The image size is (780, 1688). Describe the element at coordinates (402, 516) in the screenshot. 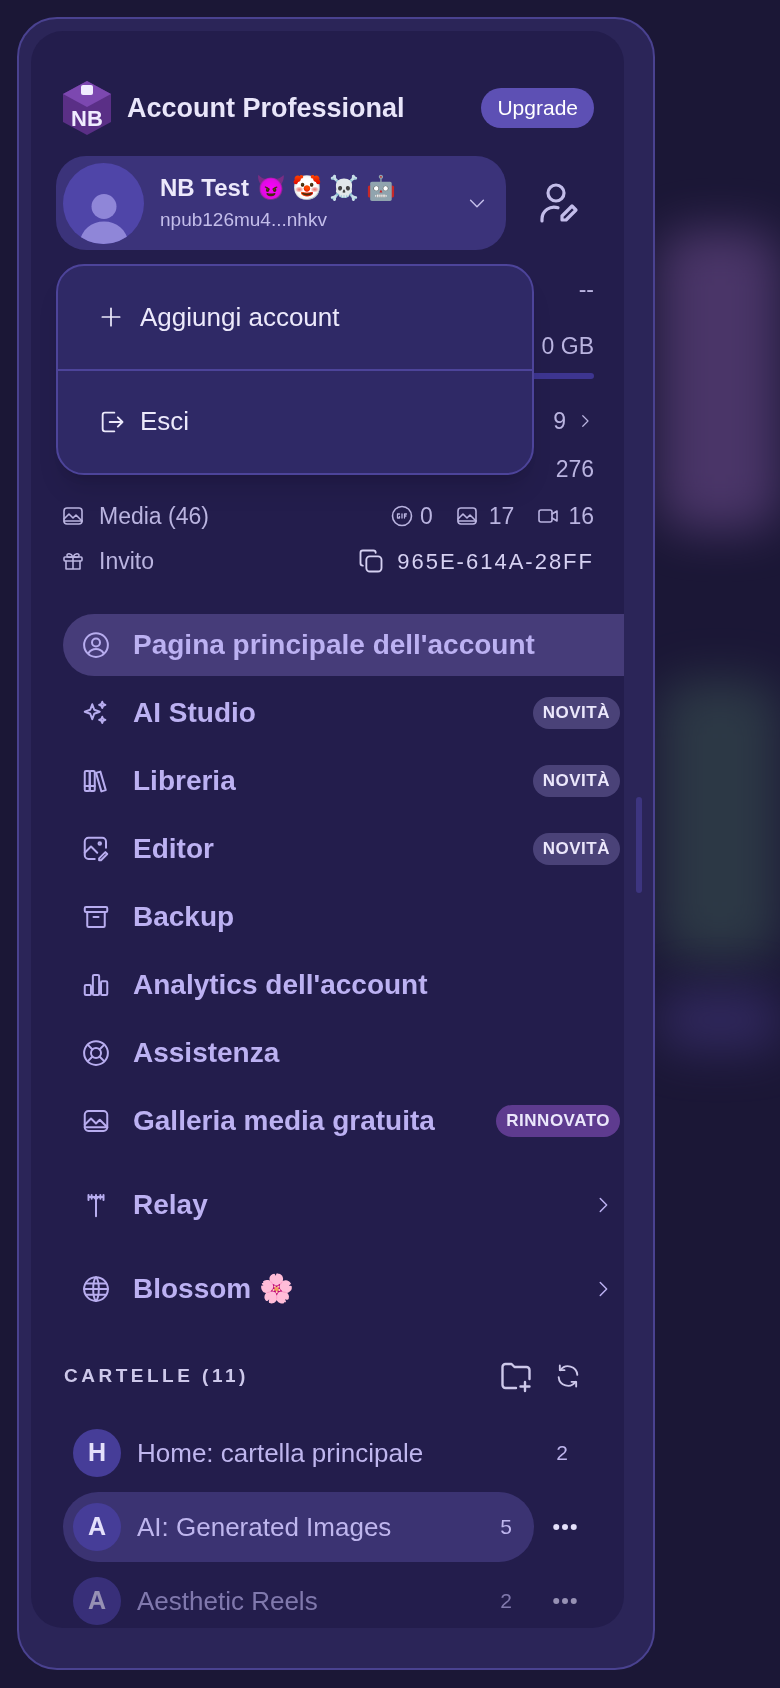

I see `gif-icon` at that location.